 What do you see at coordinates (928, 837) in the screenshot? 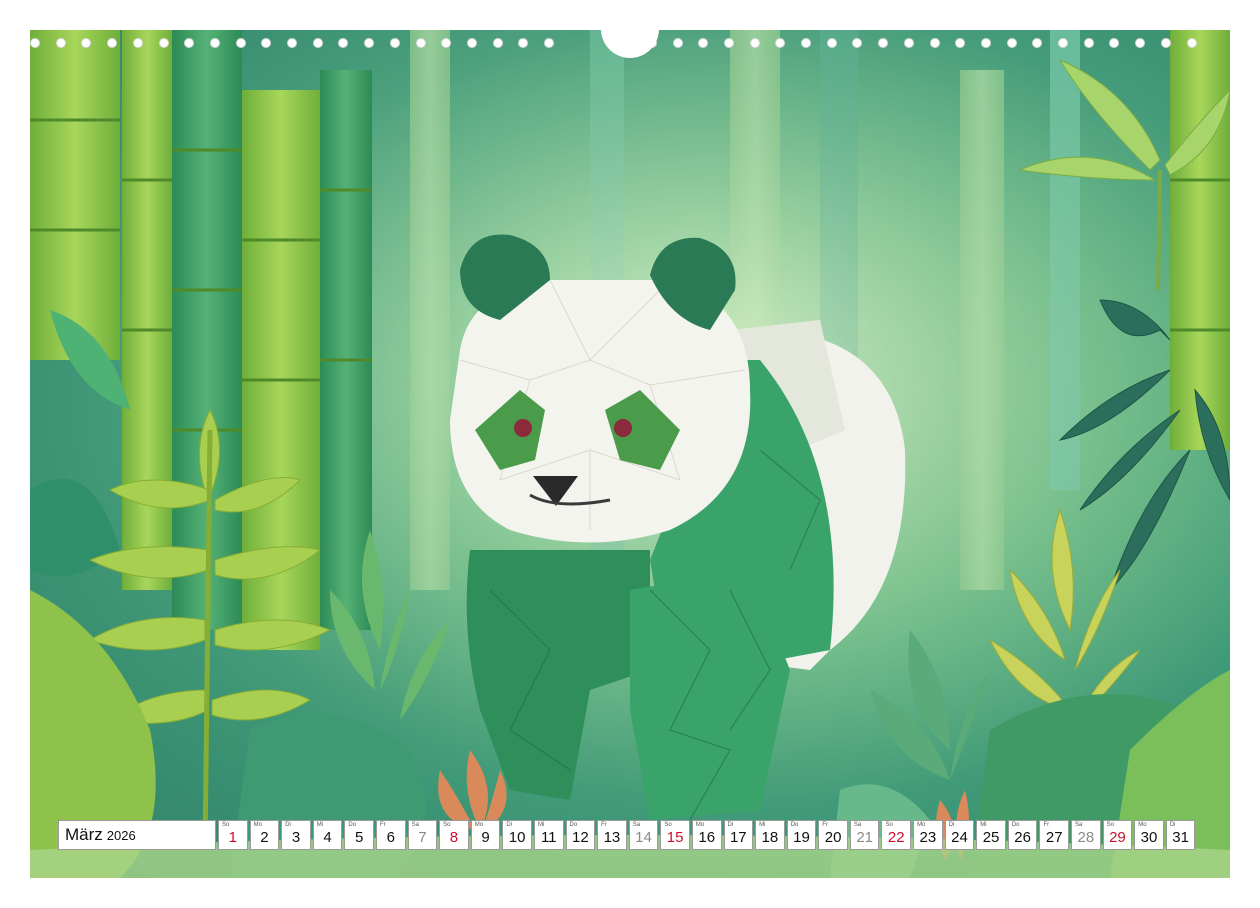
I see `day-number: 23` at bounding box center [928, 837].